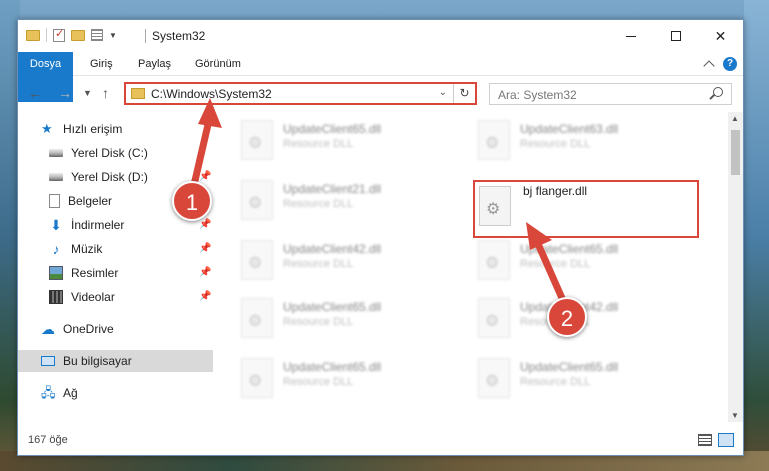 Image resolution: width=769 pixels, height=471 pixels. What do you see at coordinates (65, 93) in the screenshot?
I see `forward-arrow-icon: →` at bounding box center [65, 93].